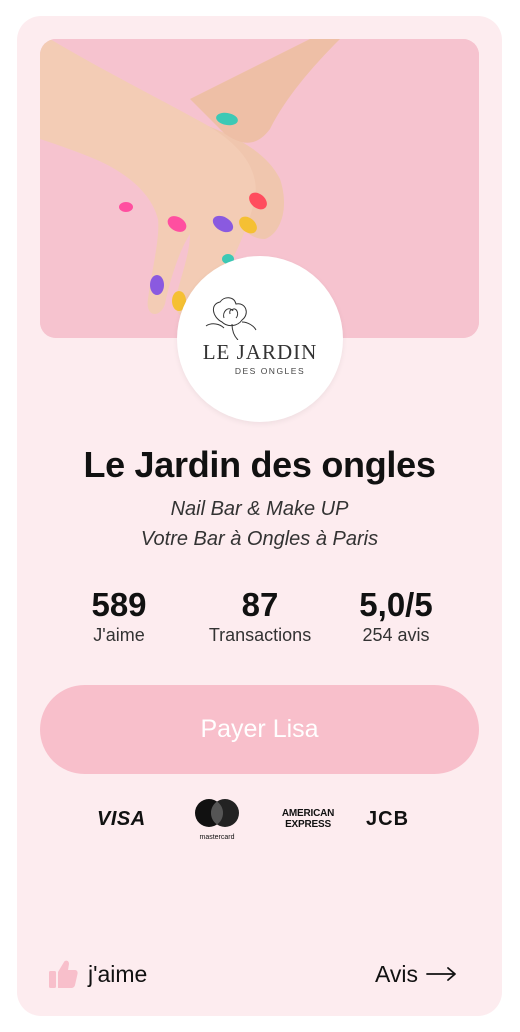 The image size is (520, 1032). Describe the element at coordinates (217, 837) in the screenshot. I see `mastercard-text: mastercard` at that location.